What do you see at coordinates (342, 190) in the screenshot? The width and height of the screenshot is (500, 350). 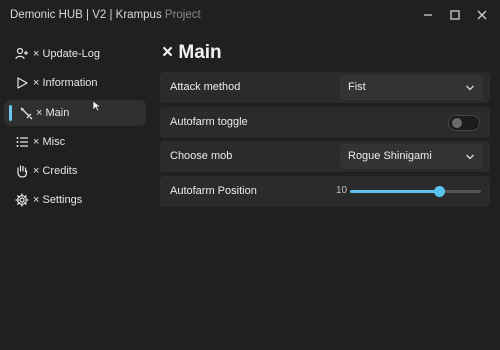 I see `autofarm-position-value: 10` at bounding box center [342, 190].